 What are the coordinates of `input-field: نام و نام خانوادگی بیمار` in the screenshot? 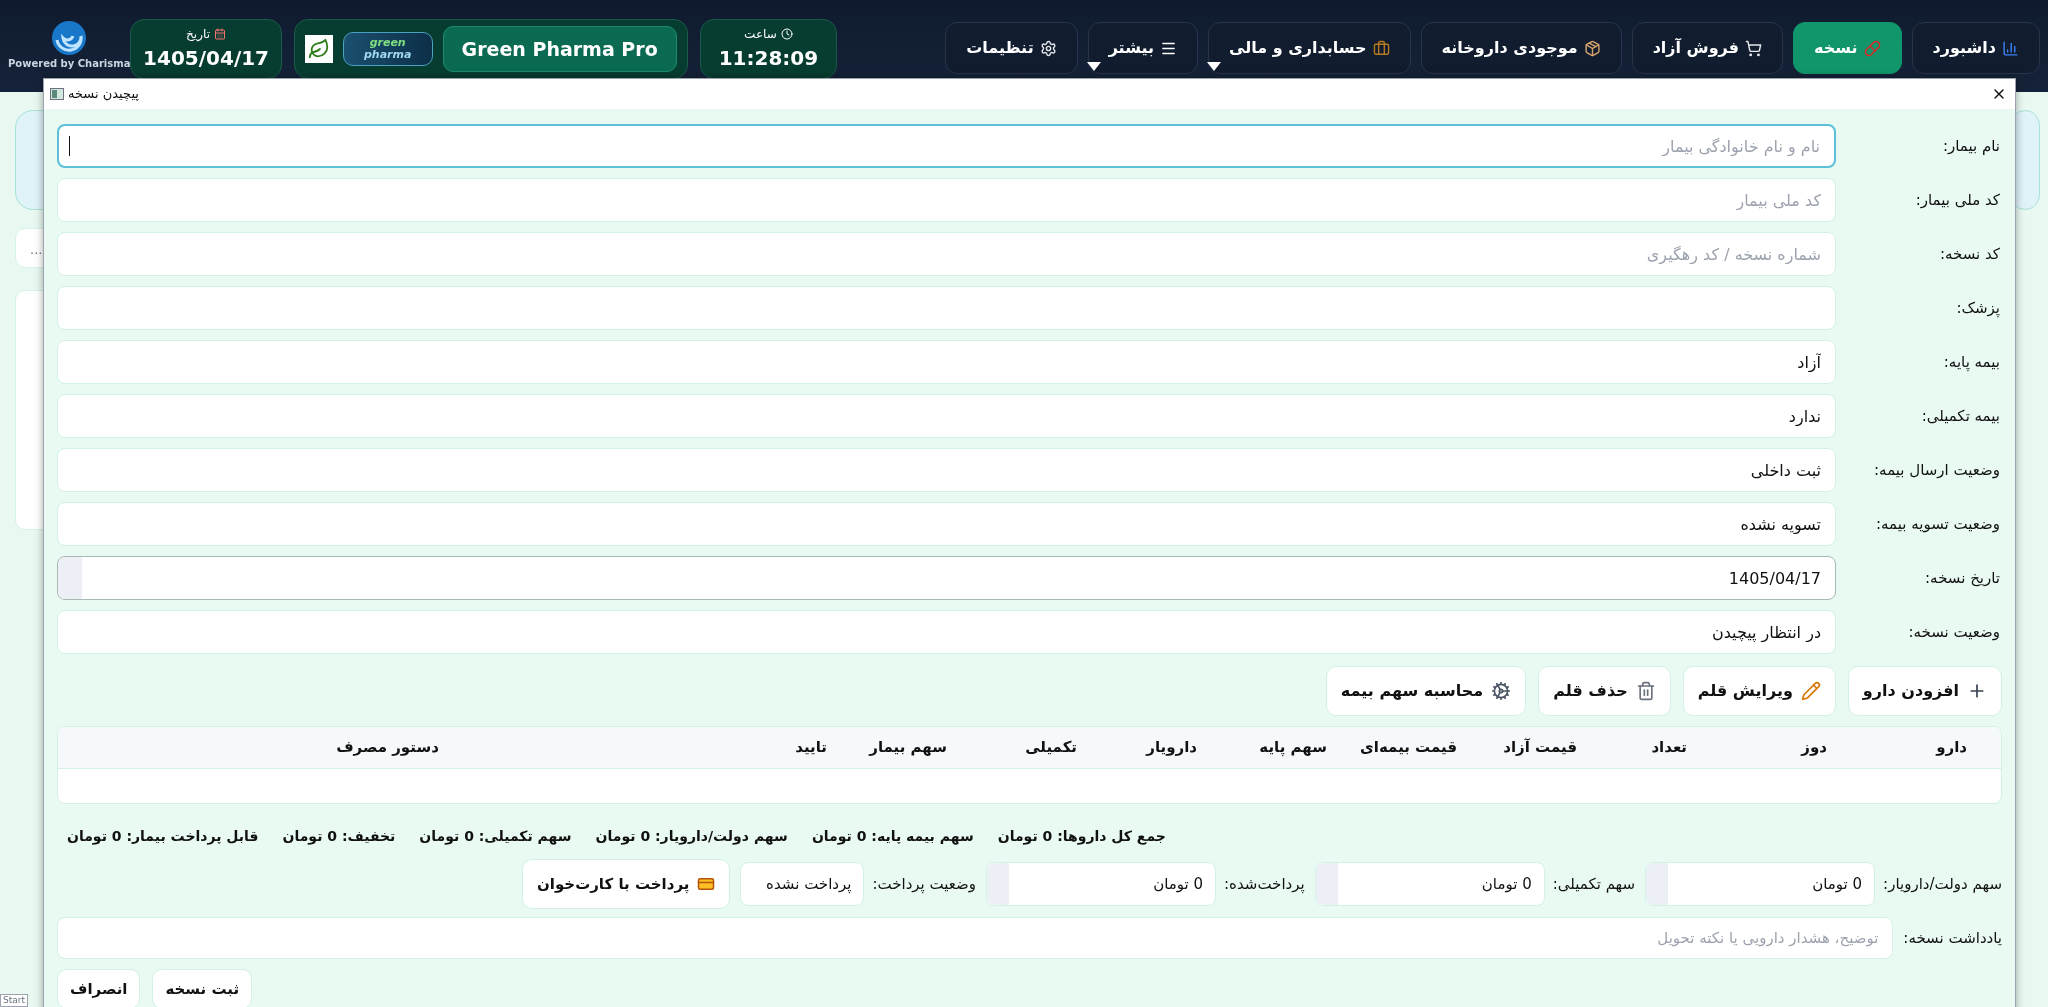 It's located at (946, 146).